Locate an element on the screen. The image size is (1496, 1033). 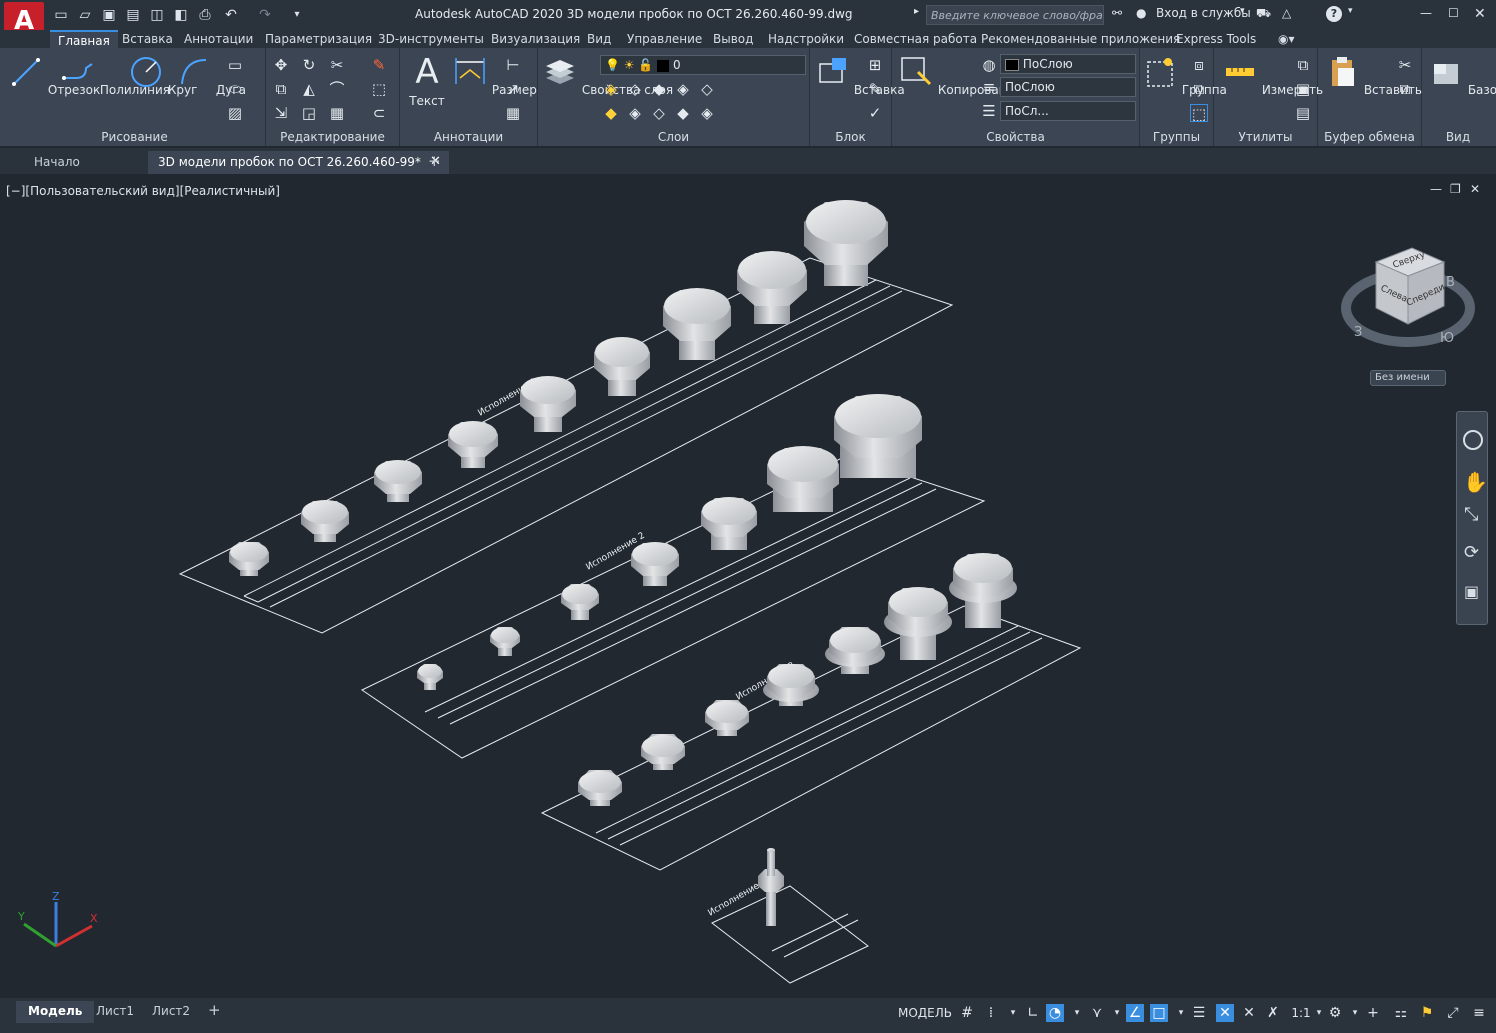
isodraft-dropdown-icon: ▾ is located at coordinates (1117, 1013).